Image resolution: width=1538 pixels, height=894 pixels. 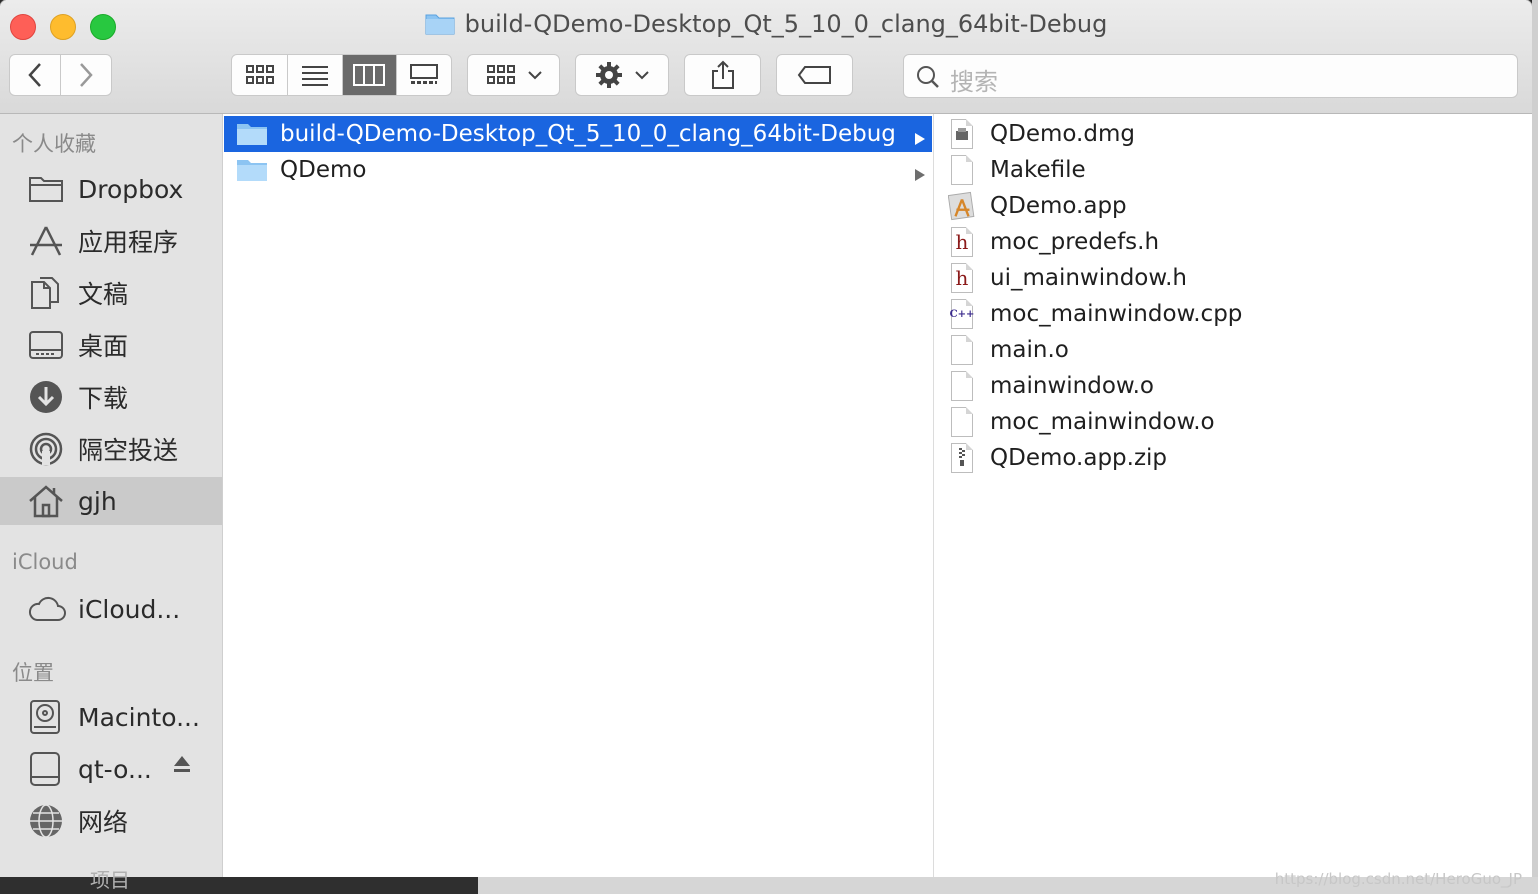 I want to click on background-app-strip, so click(x=239, y=885).